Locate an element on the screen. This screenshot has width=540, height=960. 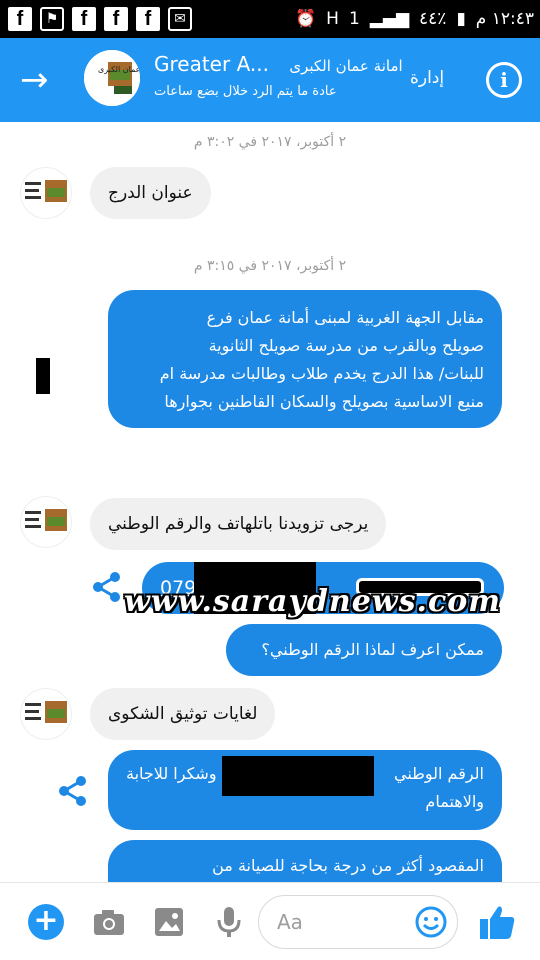
clock: ١٢:٤٣ م is located at coordinates (504, 19).